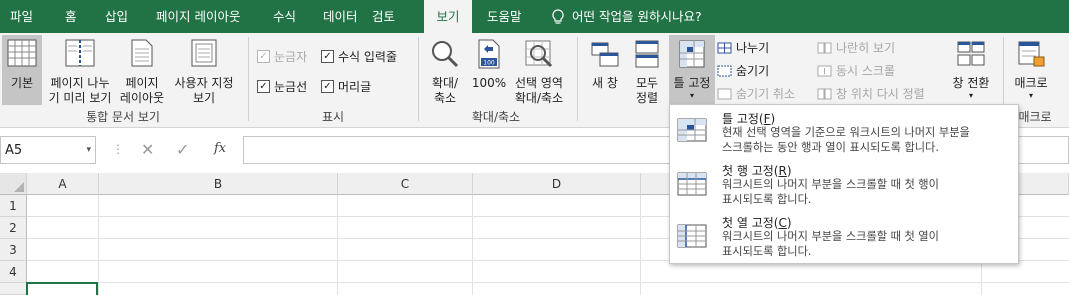 This screenshot has width=1069, height=295. I want to click on enter-icon: ✓, so click(182, 149).